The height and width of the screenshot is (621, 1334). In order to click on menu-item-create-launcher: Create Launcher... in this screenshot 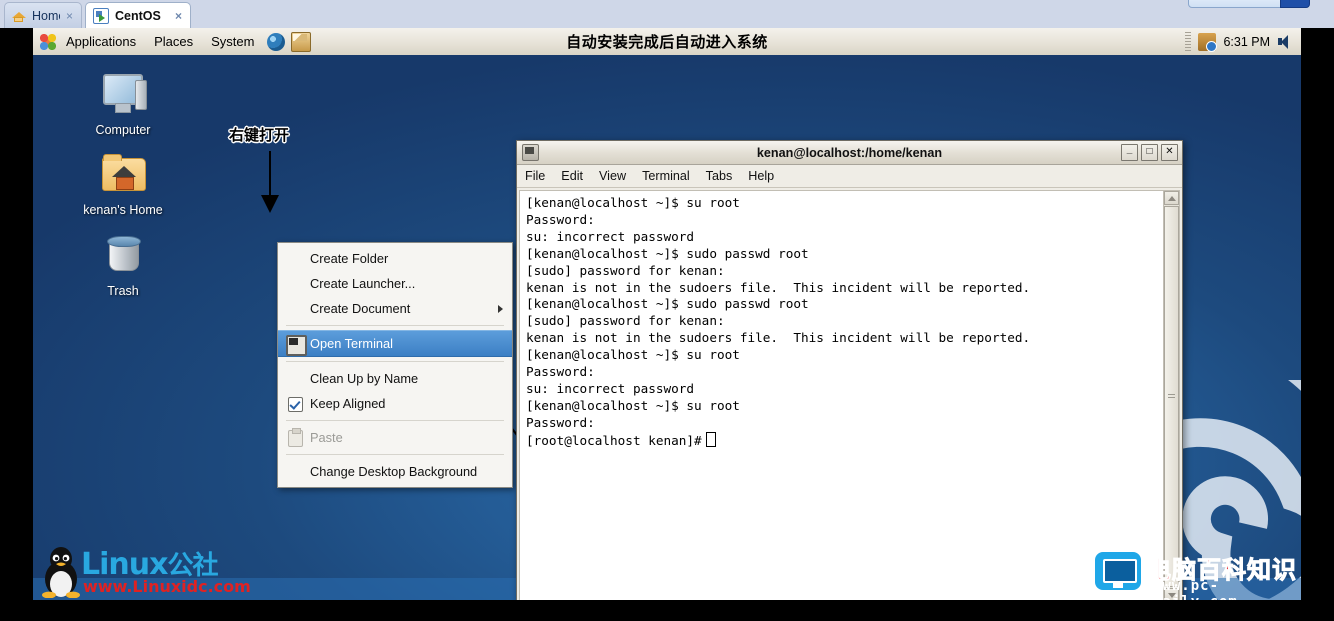, I will do `click(395, 283)`.